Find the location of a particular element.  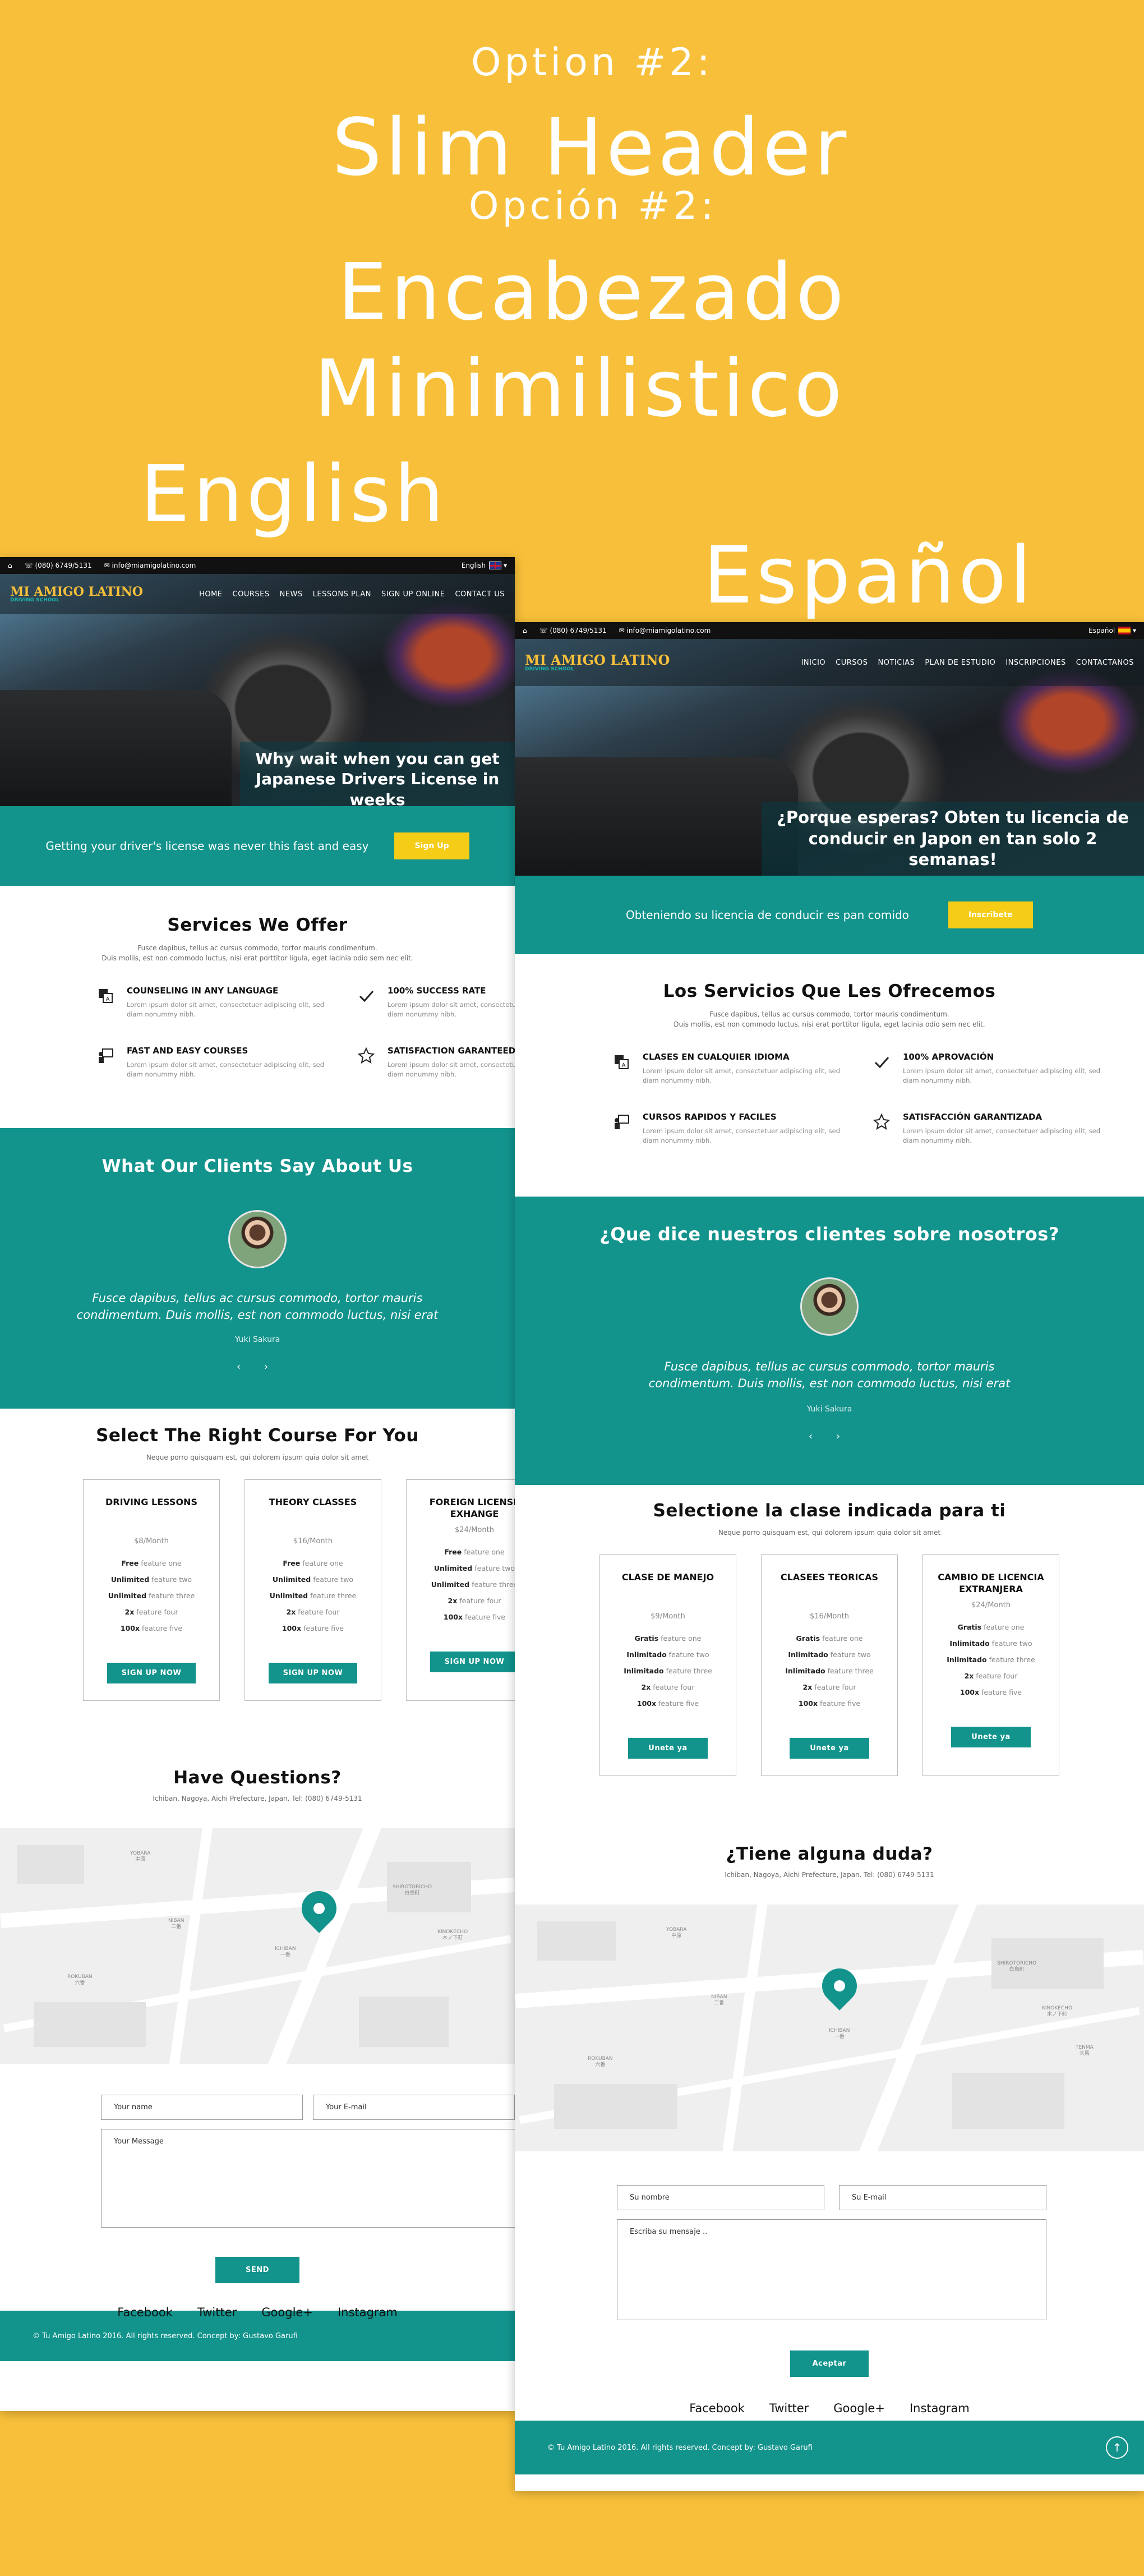

translate-icon: A is located at coordinates (105, 996).